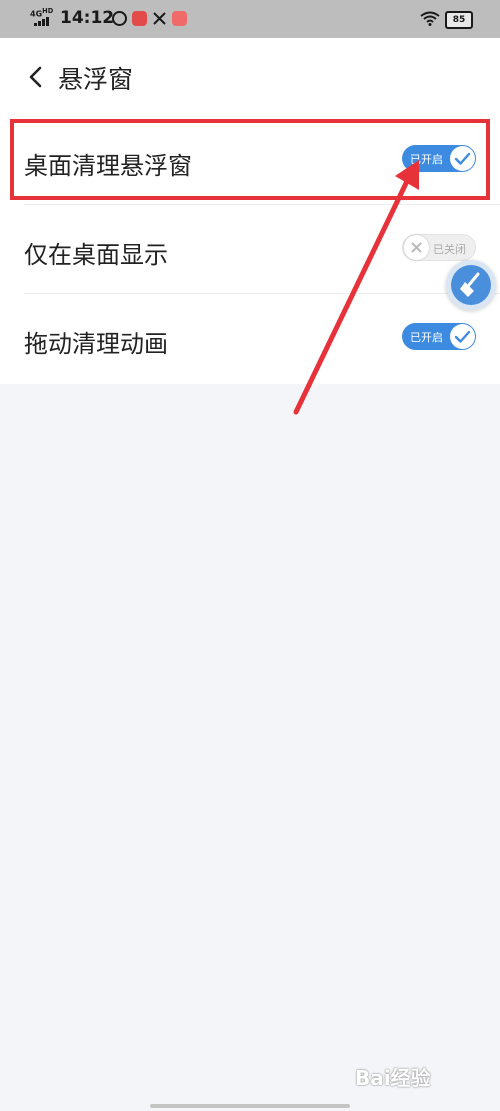 Image resolution: width=500 pixels, height=1111 pixels. Describe the element at coordinates (356, 287) in the screenshot. I see `annotation-arrow` at that location.